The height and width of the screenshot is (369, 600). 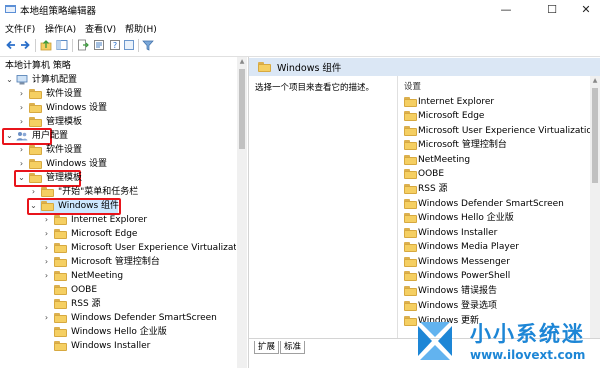 What do you see at coordinates (528, 355) in the screenshot?
I see `watermark-url: www.ilovext.com` at bounding box center [528, 355].